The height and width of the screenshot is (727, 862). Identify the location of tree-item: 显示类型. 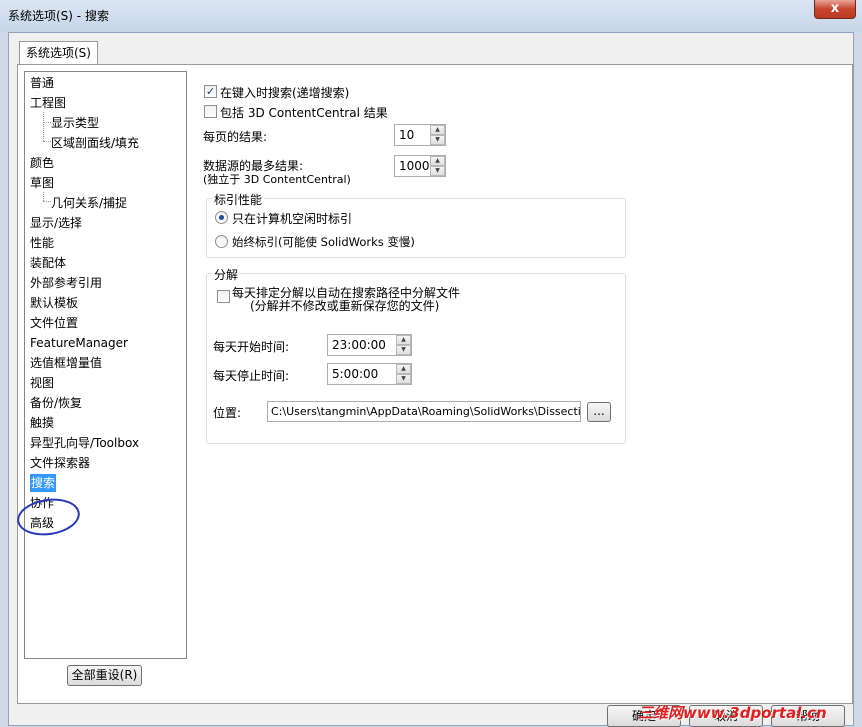
(75, 123).